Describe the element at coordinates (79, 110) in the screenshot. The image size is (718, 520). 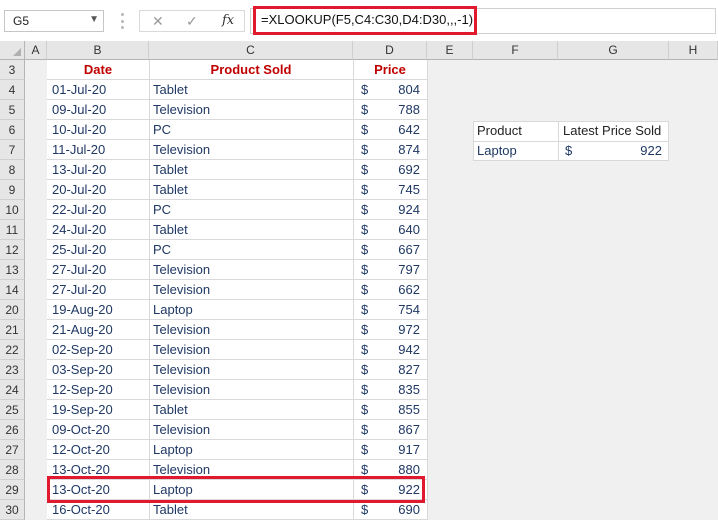
I see `date-cell: 09-Jul-20` at that location.